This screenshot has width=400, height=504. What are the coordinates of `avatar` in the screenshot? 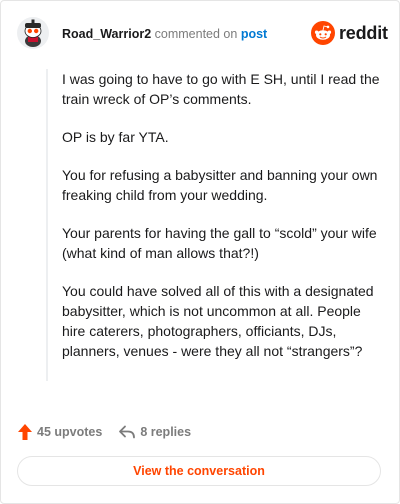 It's located at (33, 33).